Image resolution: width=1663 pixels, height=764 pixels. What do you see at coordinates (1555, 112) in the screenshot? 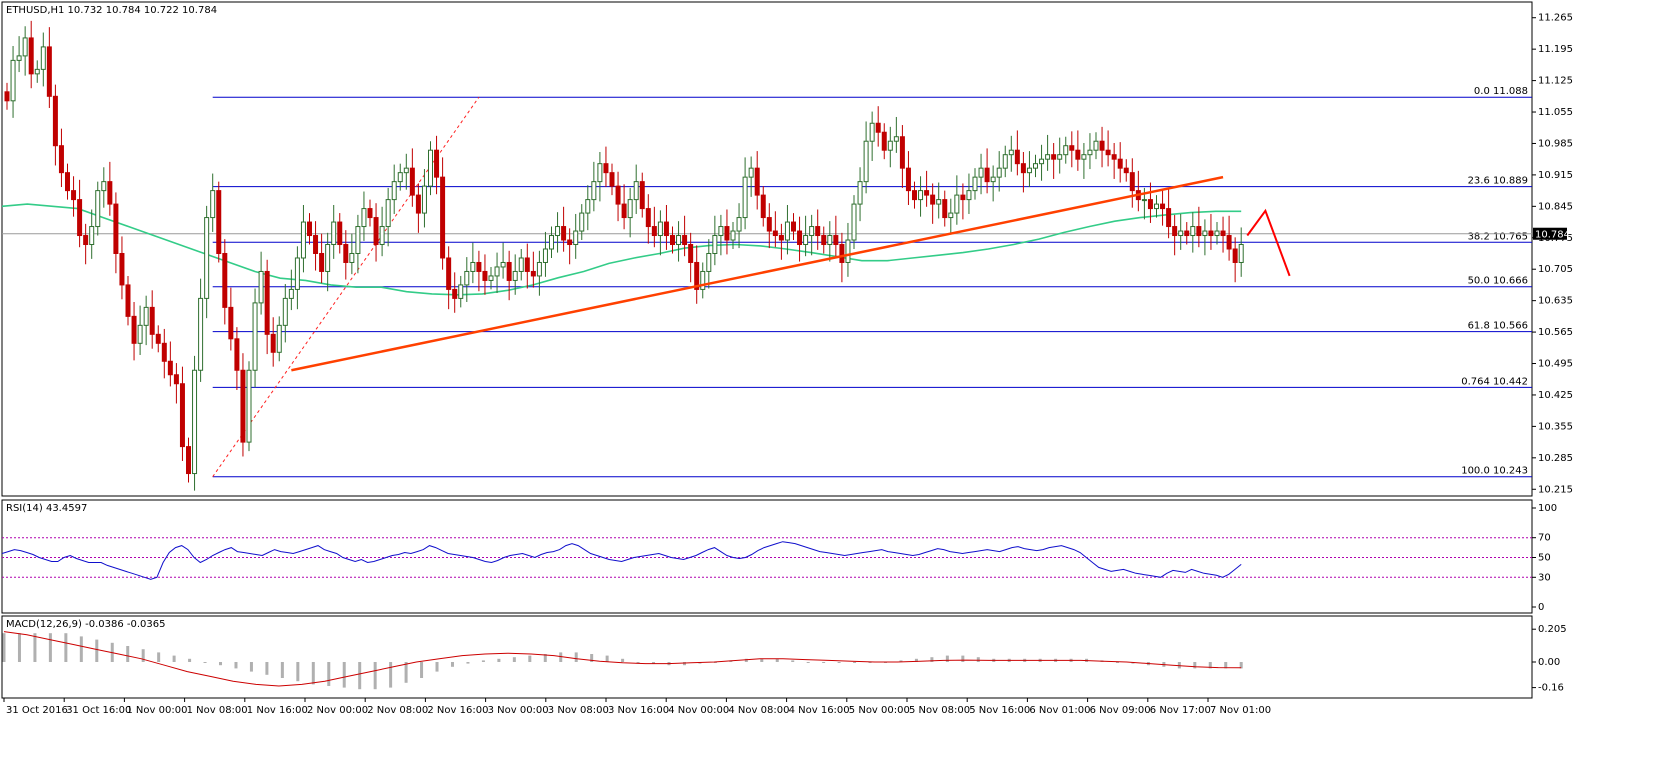
I see `price-tick-label: 11.055` at bounding box center [1555, 112].